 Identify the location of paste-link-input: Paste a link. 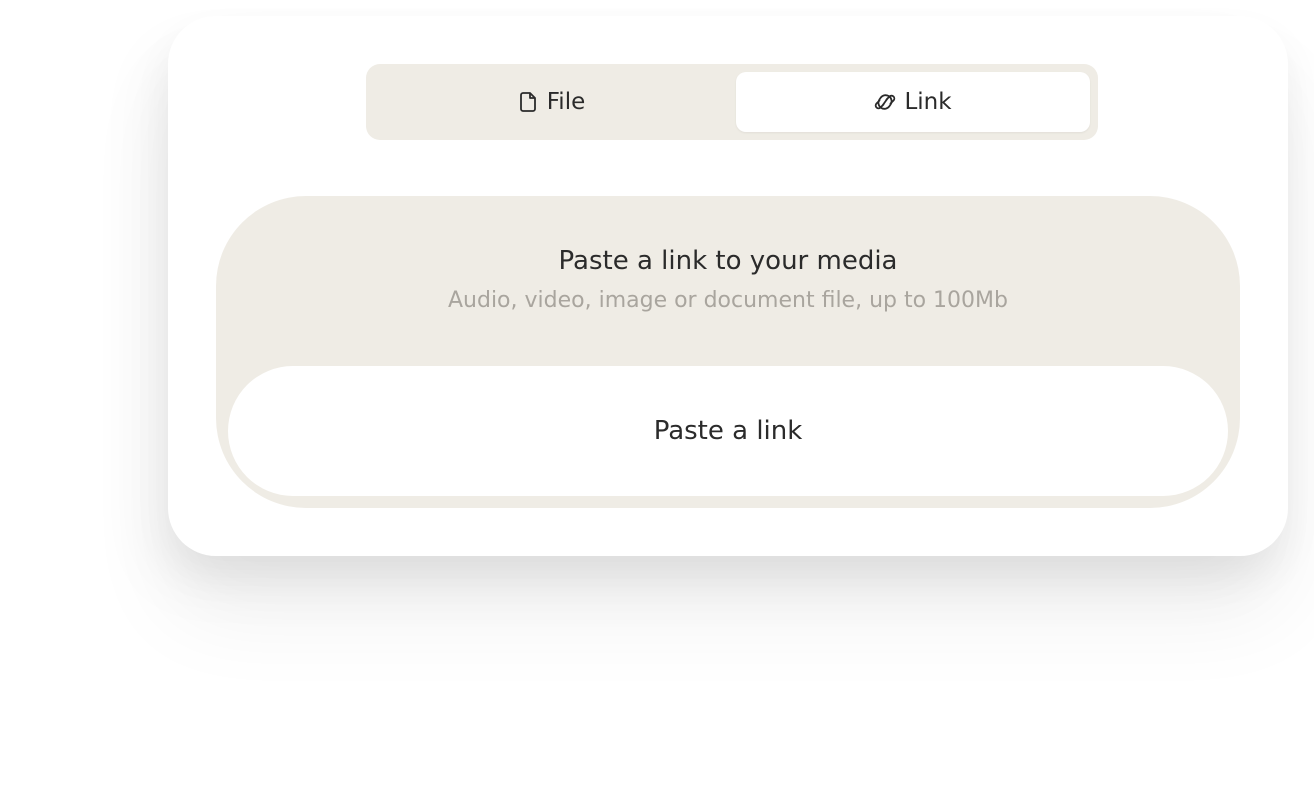
(728, 431).